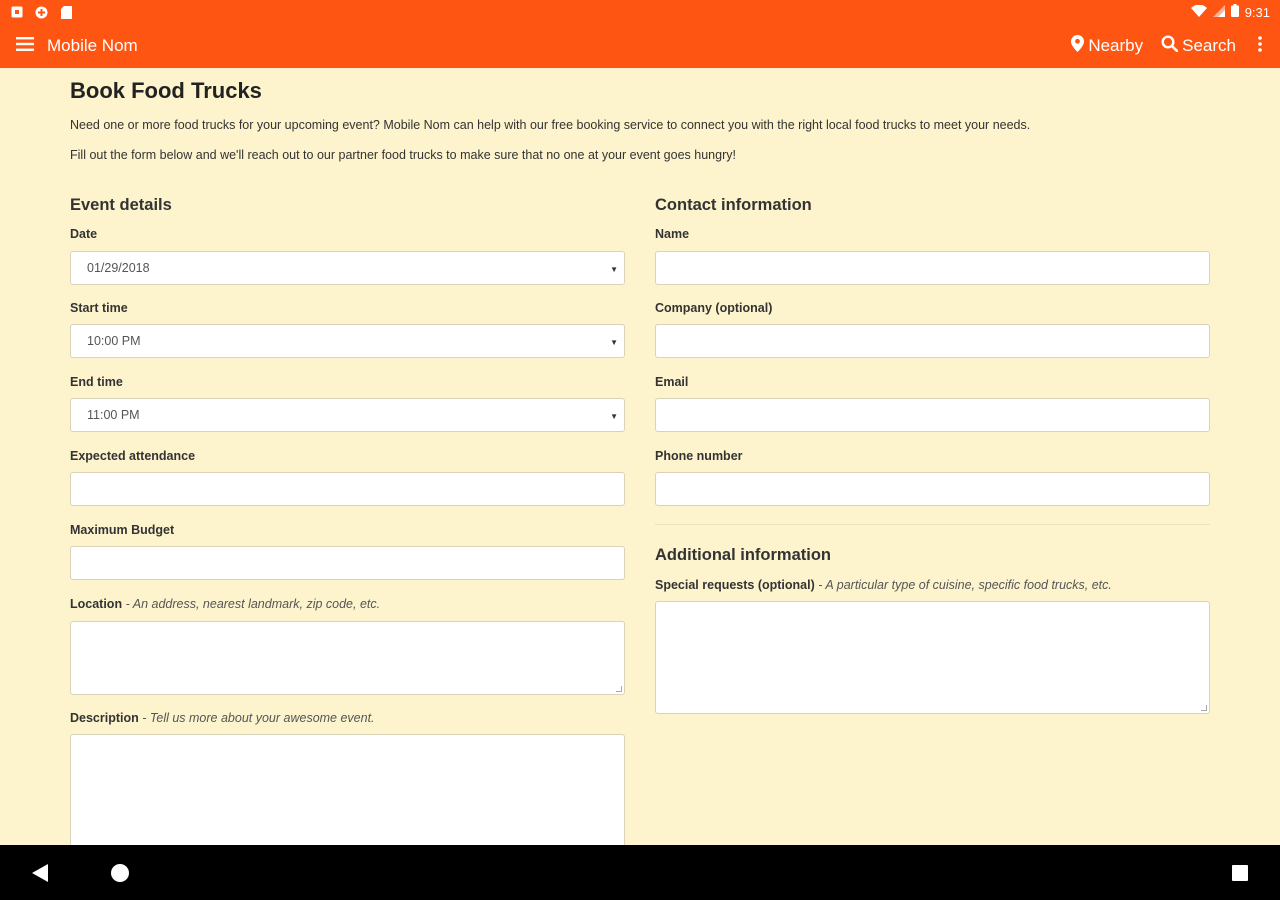 The image size is (1280, 900). I want to click on nearby-label: Nearby, so click(1116, 45).